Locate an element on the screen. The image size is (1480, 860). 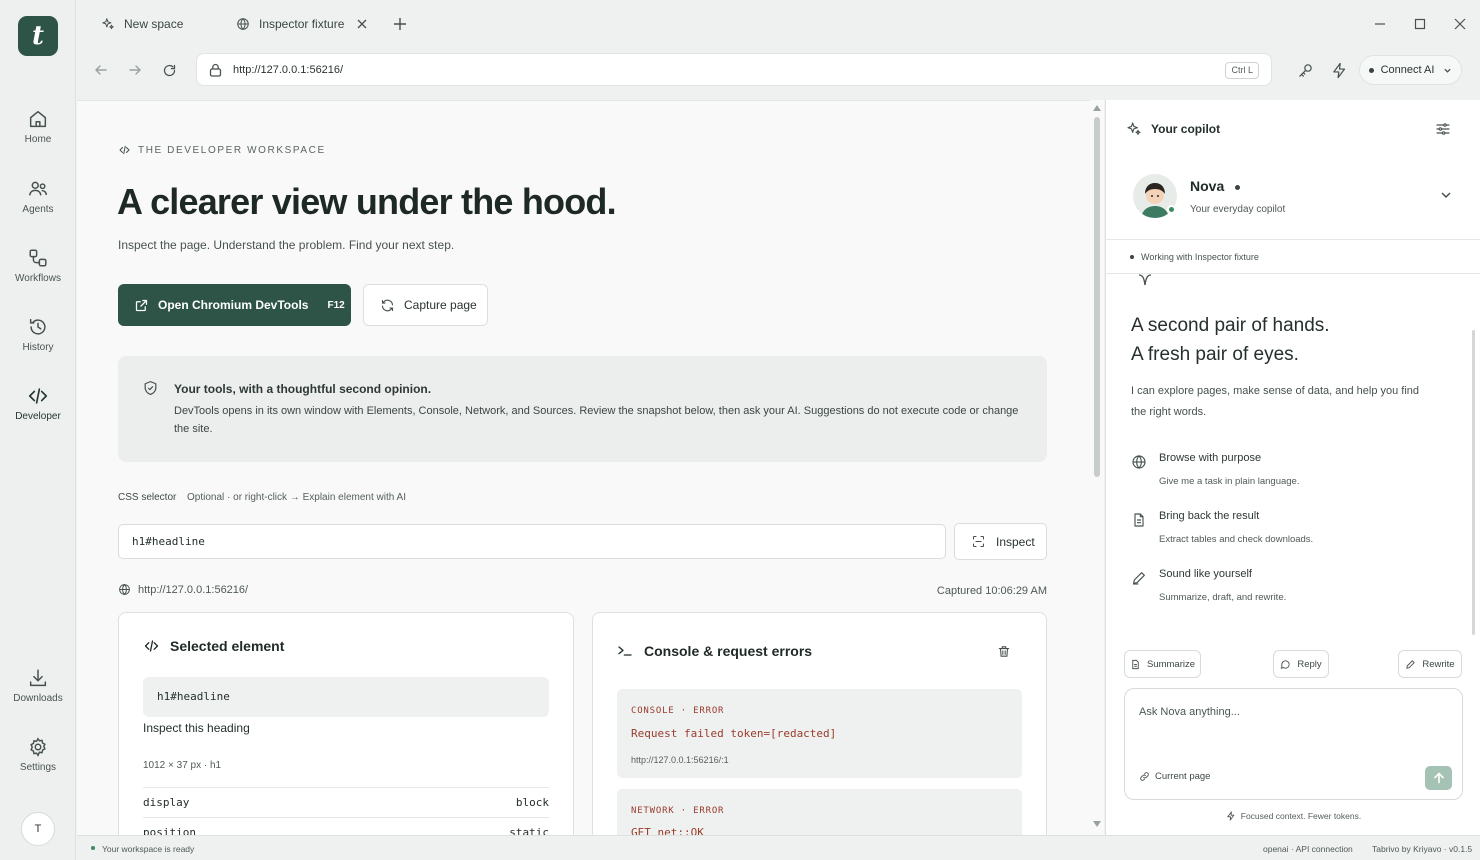
reload-button is located at coordinates (169, 70).